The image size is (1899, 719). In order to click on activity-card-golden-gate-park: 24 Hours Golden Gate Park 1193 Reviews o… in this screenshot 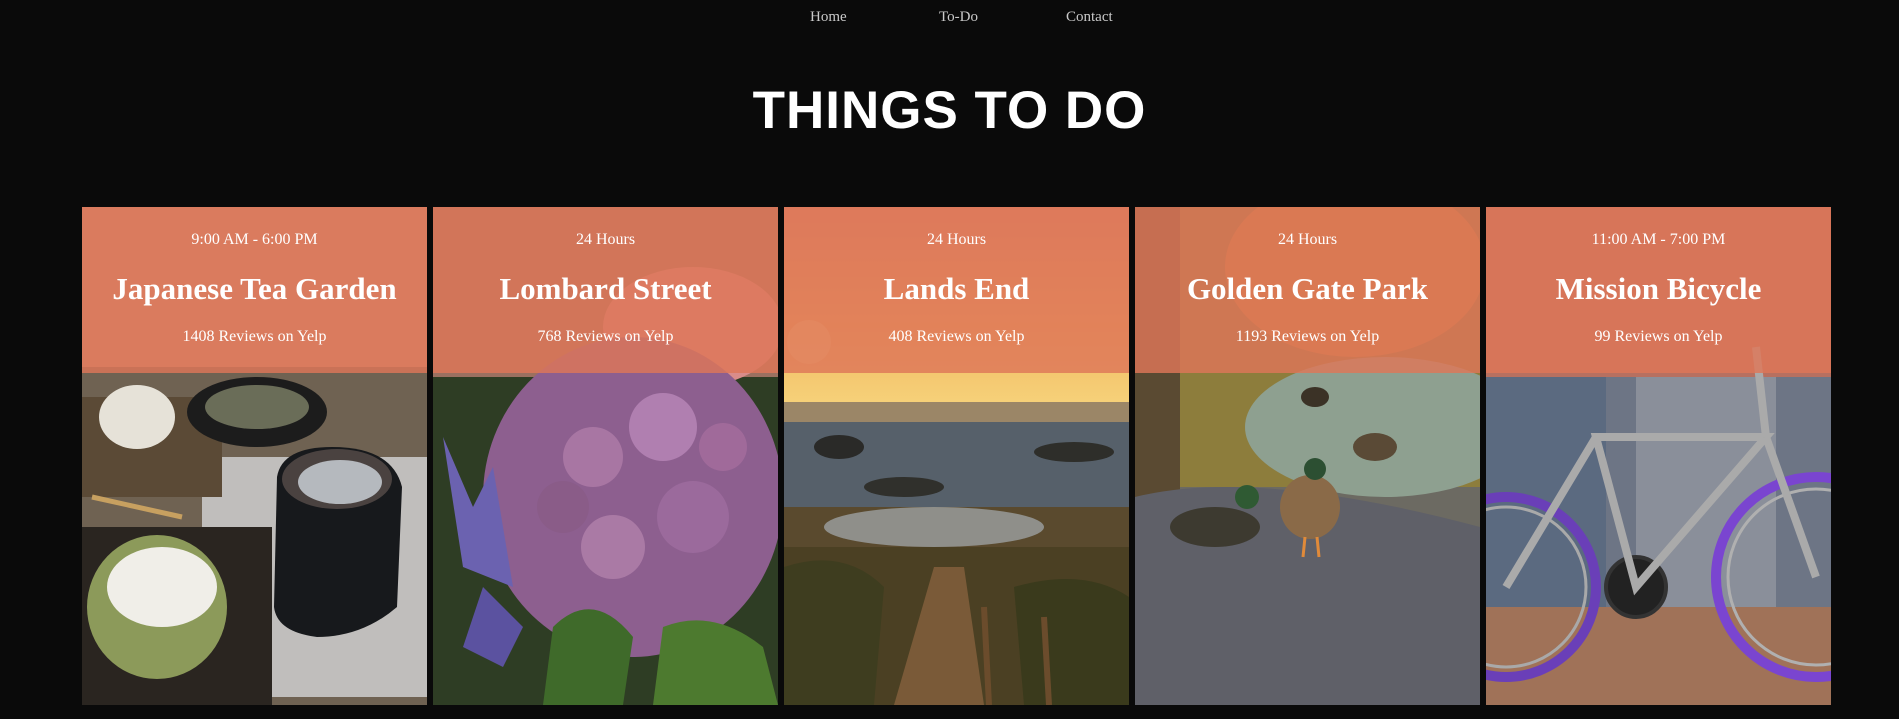, I will do `click(1307, 456)`.